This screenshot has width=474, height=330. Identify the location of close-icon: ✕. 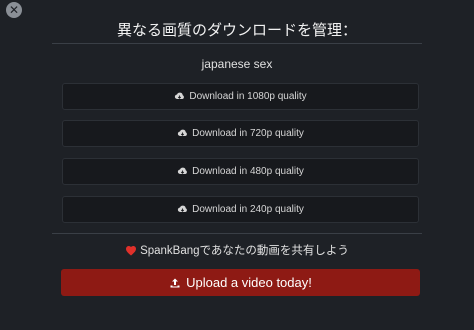
(14, 10).